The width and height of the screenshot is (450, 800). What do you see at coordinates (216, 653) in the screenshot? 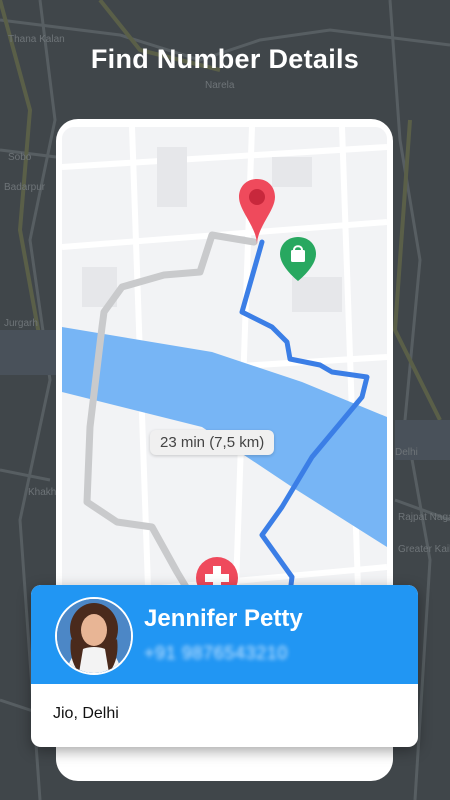
I see `contact-phone-number: +91 9876543210` at bounding box center [216, 653].